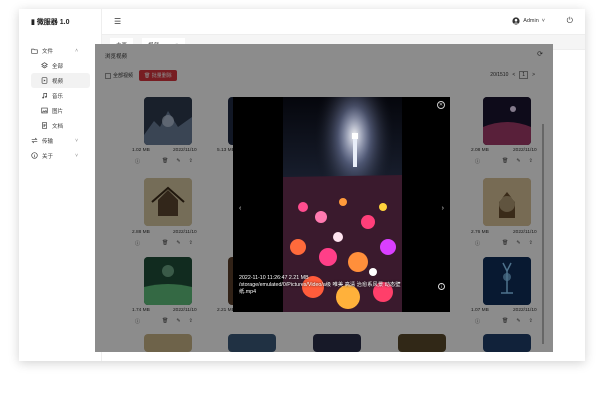 The image size is (604, 393). I want to click on layers-icon, so click(44, 65).